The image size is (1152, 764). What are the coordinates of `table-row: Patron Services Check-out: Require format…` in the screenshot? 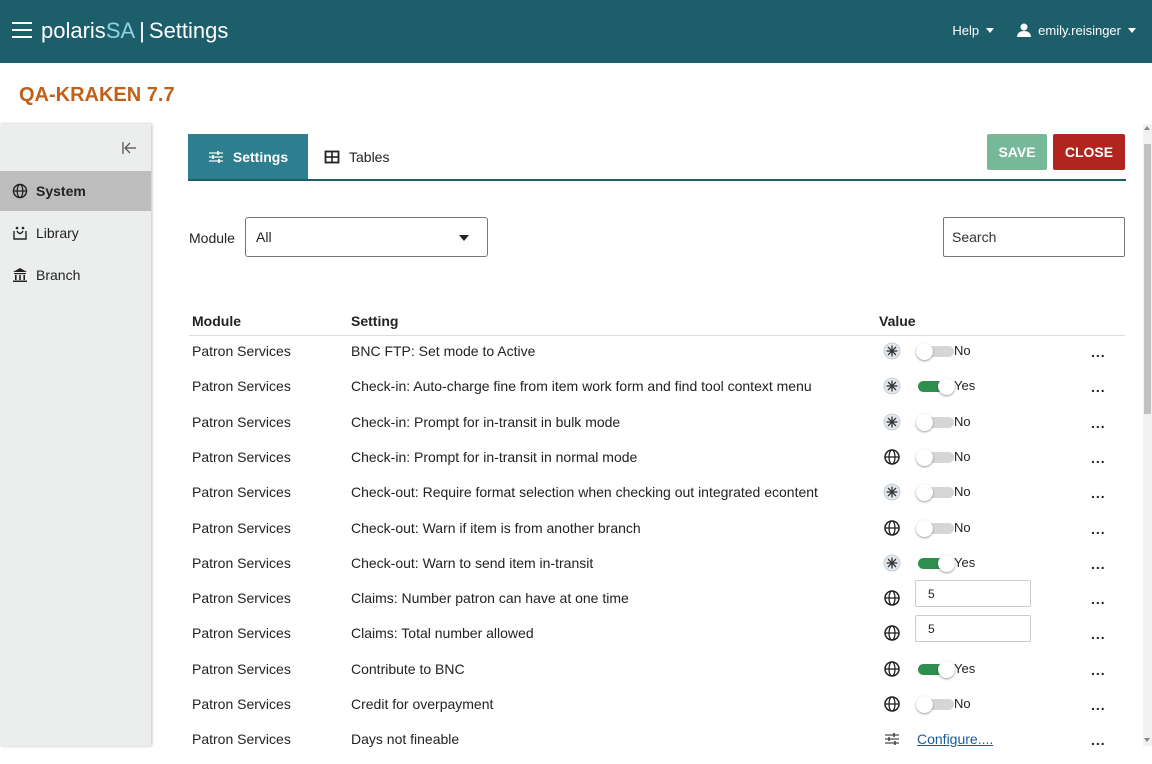 It's located at (657, 499).